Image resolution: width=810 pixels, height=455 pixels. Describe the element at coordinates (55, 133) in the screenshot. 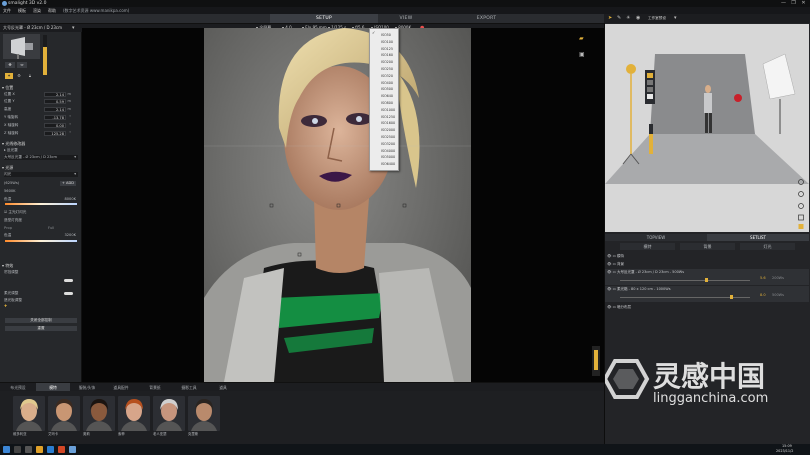

I see `rot-z-input: 125.28` at that location.